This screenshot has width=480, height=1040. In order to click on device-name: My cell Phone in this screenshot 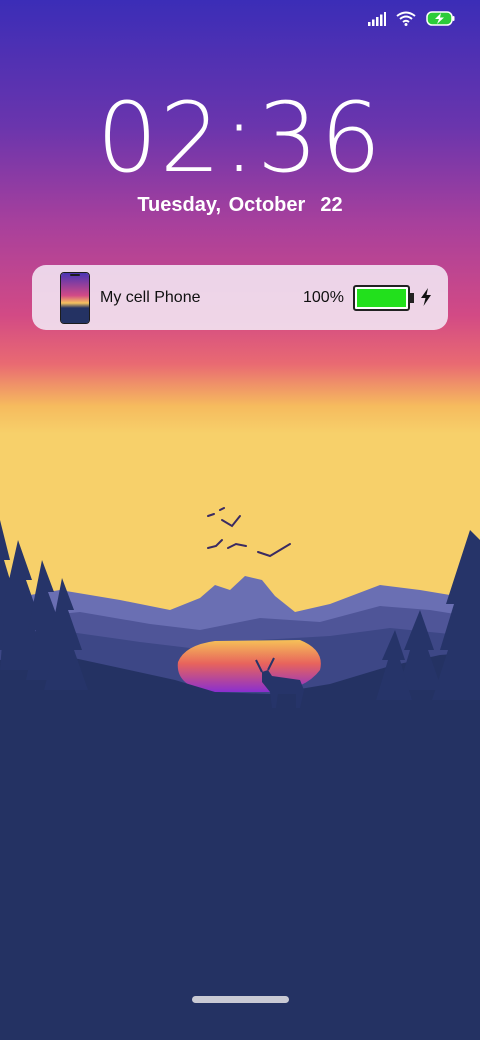, I will do `click(150, 297)`.